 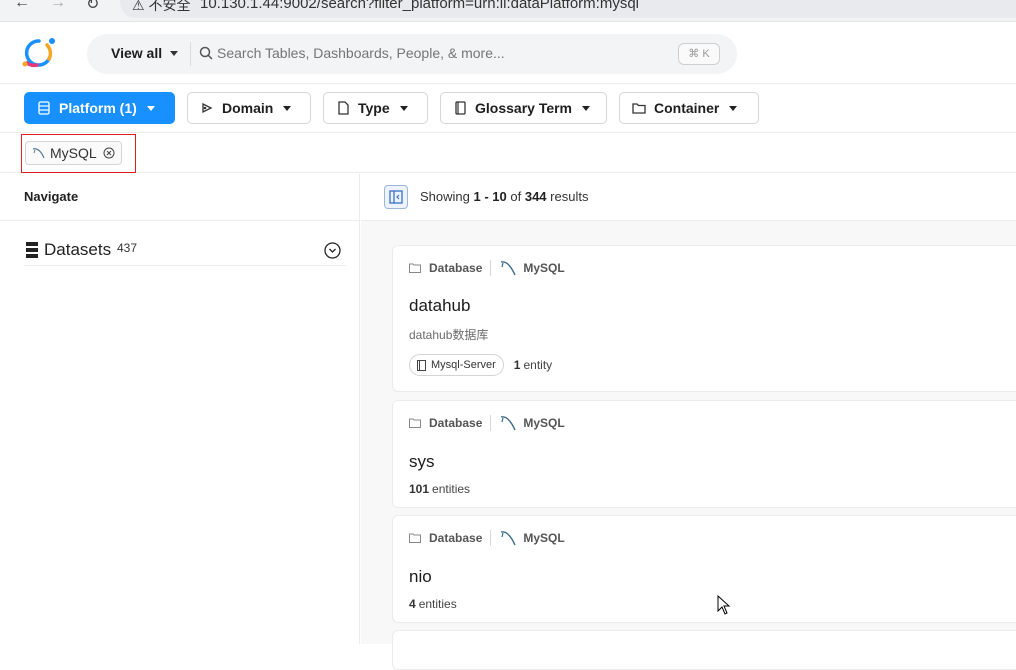 I want to click on search-icon, so click(x=206, y=53).